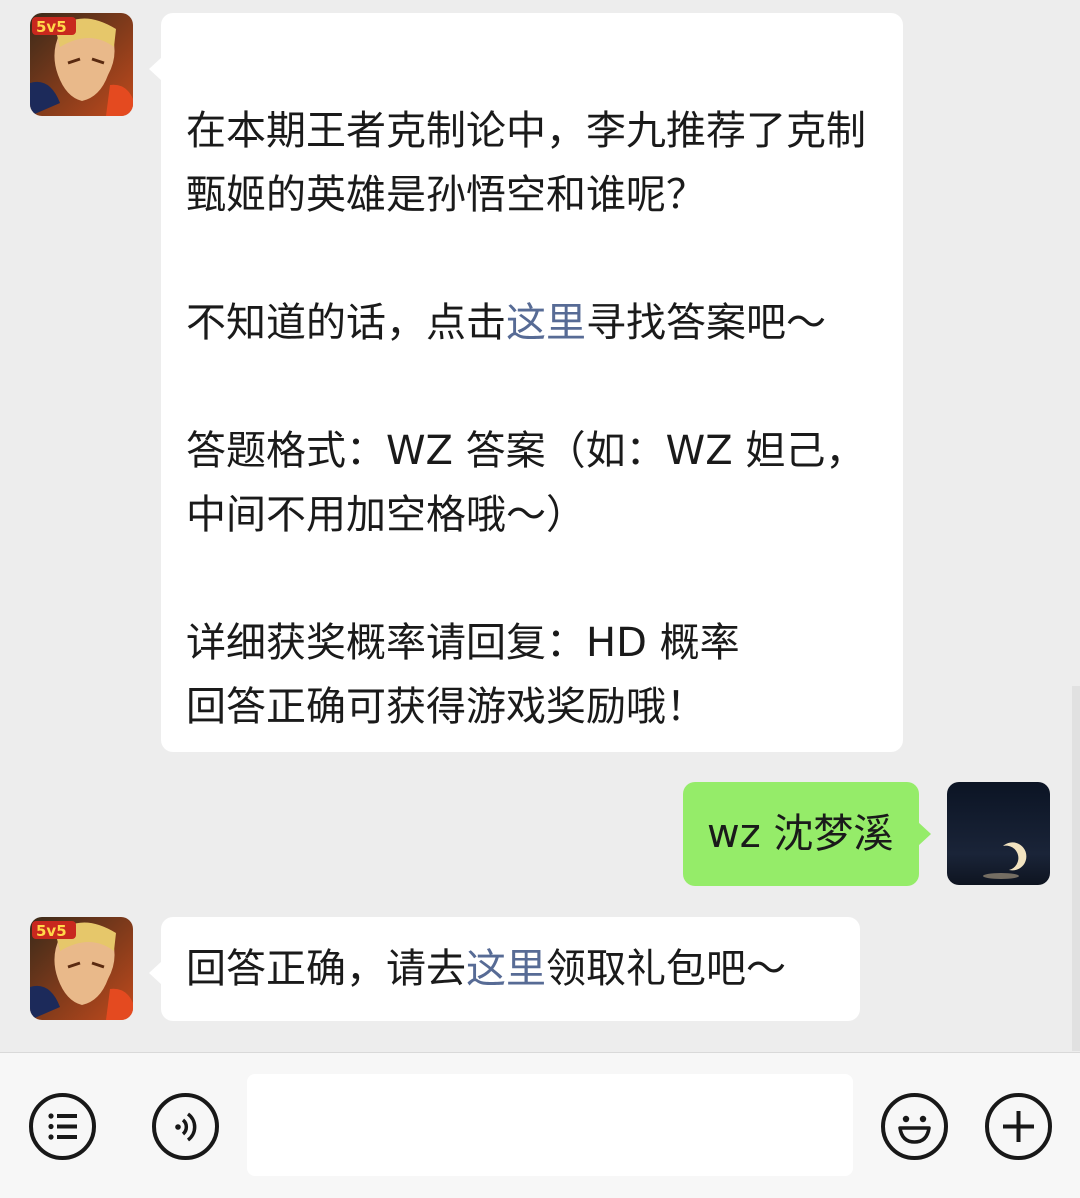 Image resolution: width=1080 pixels, height=1198 pixels. I want to click on emoji-glyph, so click(914, 1129).